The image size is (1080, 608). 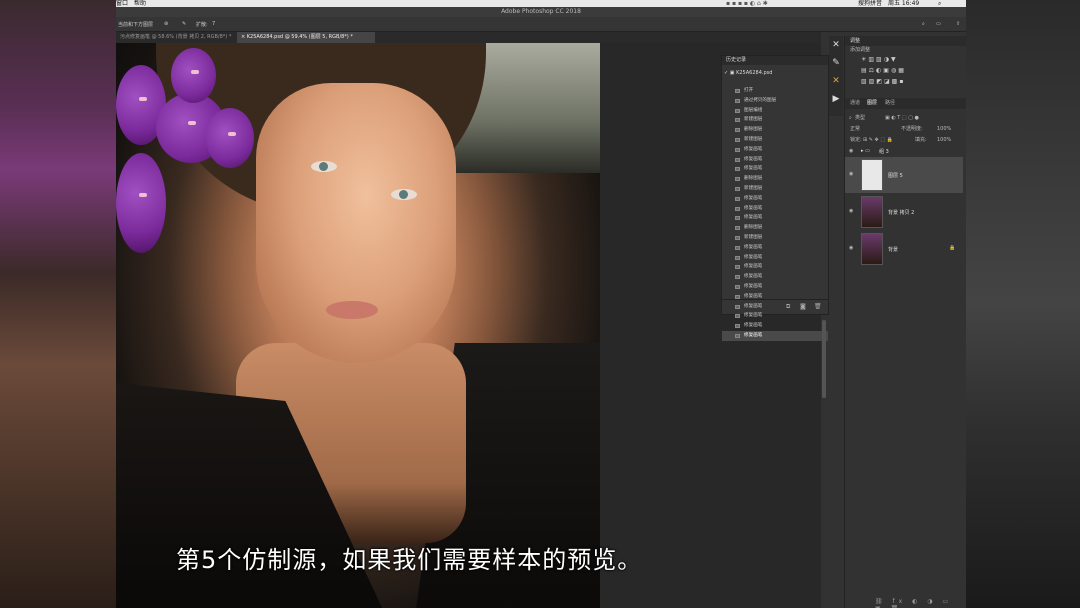 I want to click on share-icon: ⇪, so click(x=958, y=24).